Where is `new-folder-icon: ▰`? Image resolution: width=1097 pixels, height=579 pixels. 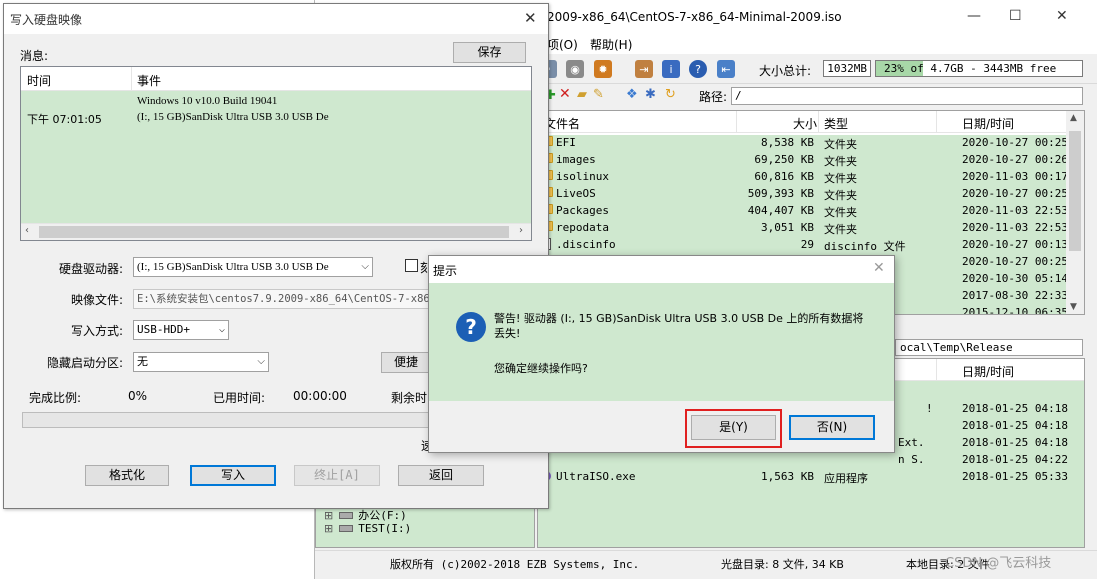 new-folder-icon: ▰ is located at coordinates (582, 94).